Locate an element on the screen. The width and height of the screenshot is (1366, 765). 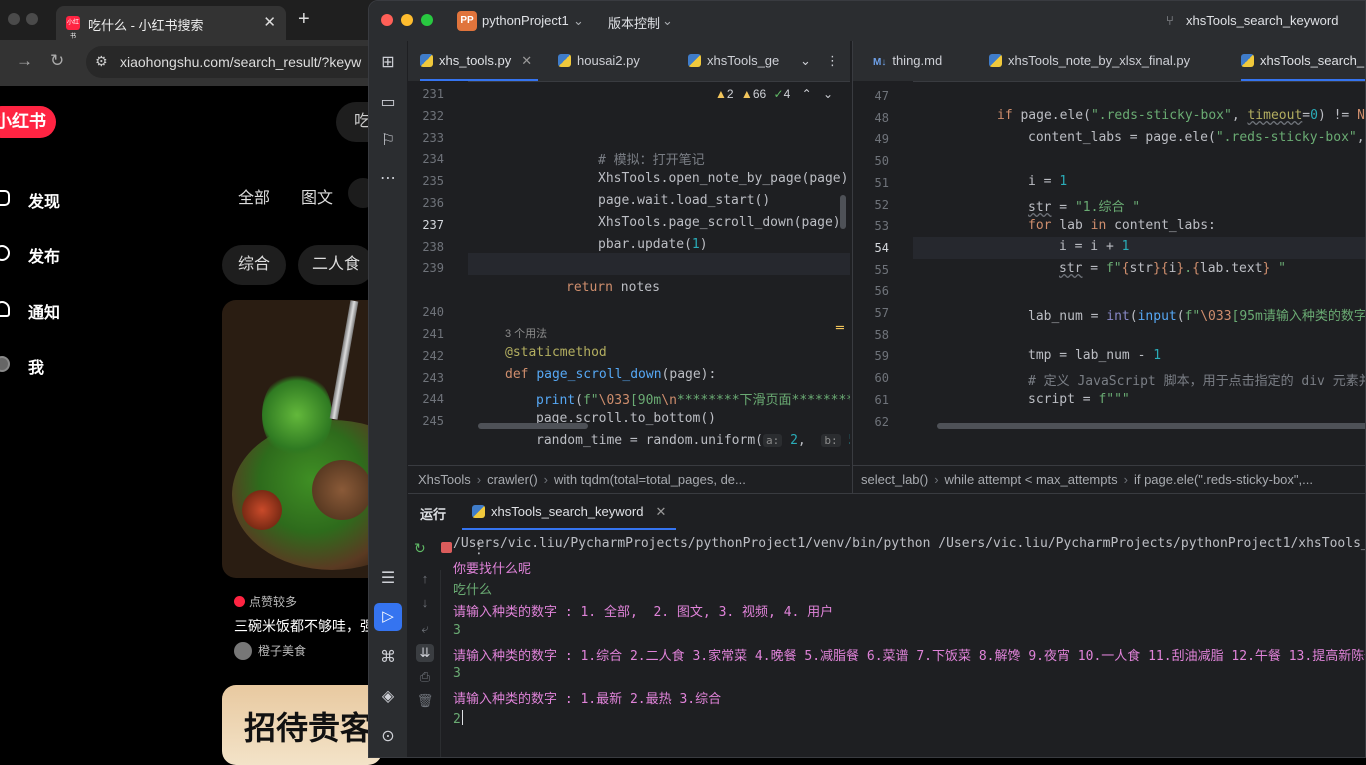
print-icon: ⎙ is located at coordinates (425, 677).